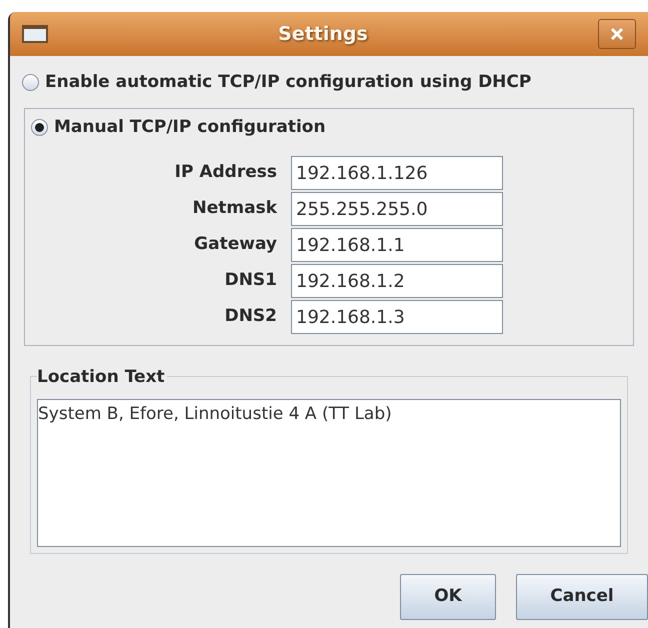 Image resolution: width=648 pixels, height=628 pixels. I want to click on close-button, so click(617, 34).